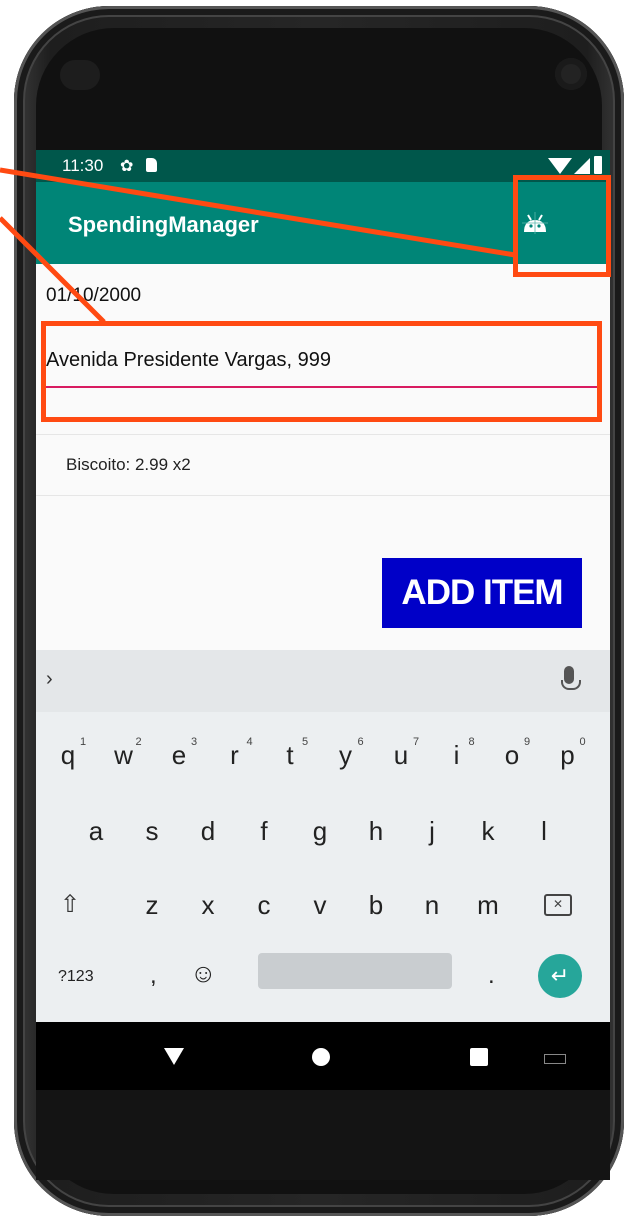 Image resolution: width=630 pixels, height=1223 pixels. What do you see at coordinates (258, 212) in the screenshot?
I see `arrow-to-icon` at bounding box center [258, 212].